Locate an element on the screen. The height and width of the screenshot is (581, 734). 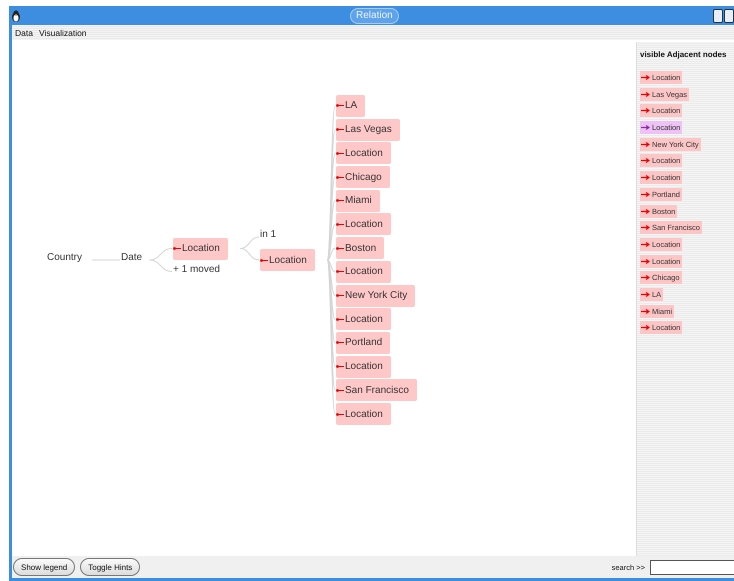
graph-node: Miami is located at coordinates (358, 201).